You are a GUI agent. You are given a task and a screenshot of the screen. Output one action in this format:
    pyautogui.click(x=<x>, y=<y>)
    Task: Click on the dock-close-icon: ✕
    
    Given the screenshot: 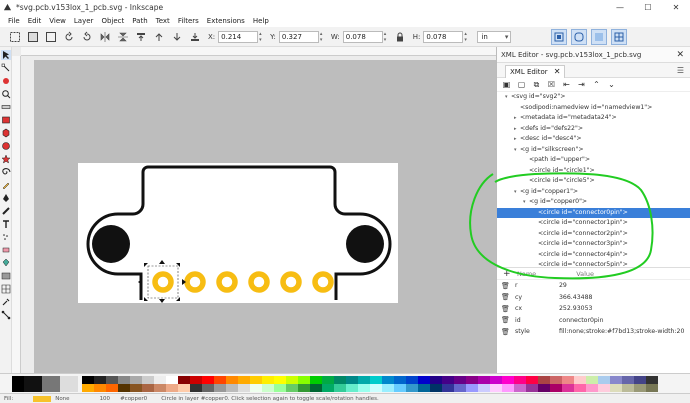 What is the action you would take?
    pyautogui.click(x=680, y=55)
    